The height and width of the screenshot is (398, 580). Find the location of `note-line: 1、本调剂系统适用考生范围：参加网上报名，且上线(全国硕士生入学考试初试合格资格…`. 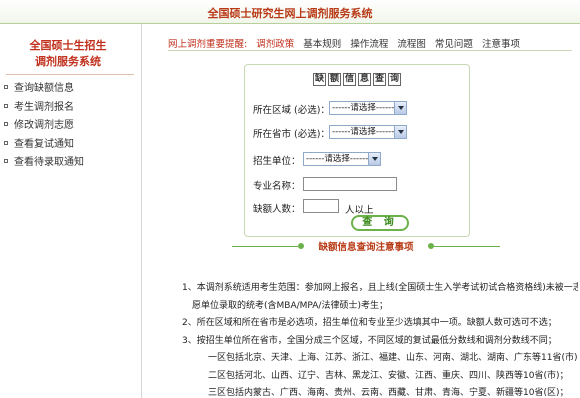

note-line: 1、本调剂系统适用考生范围：参加网上报名，且上线(全国硕士生入学考试初试合格资格… is located at coordinates (380, 288).